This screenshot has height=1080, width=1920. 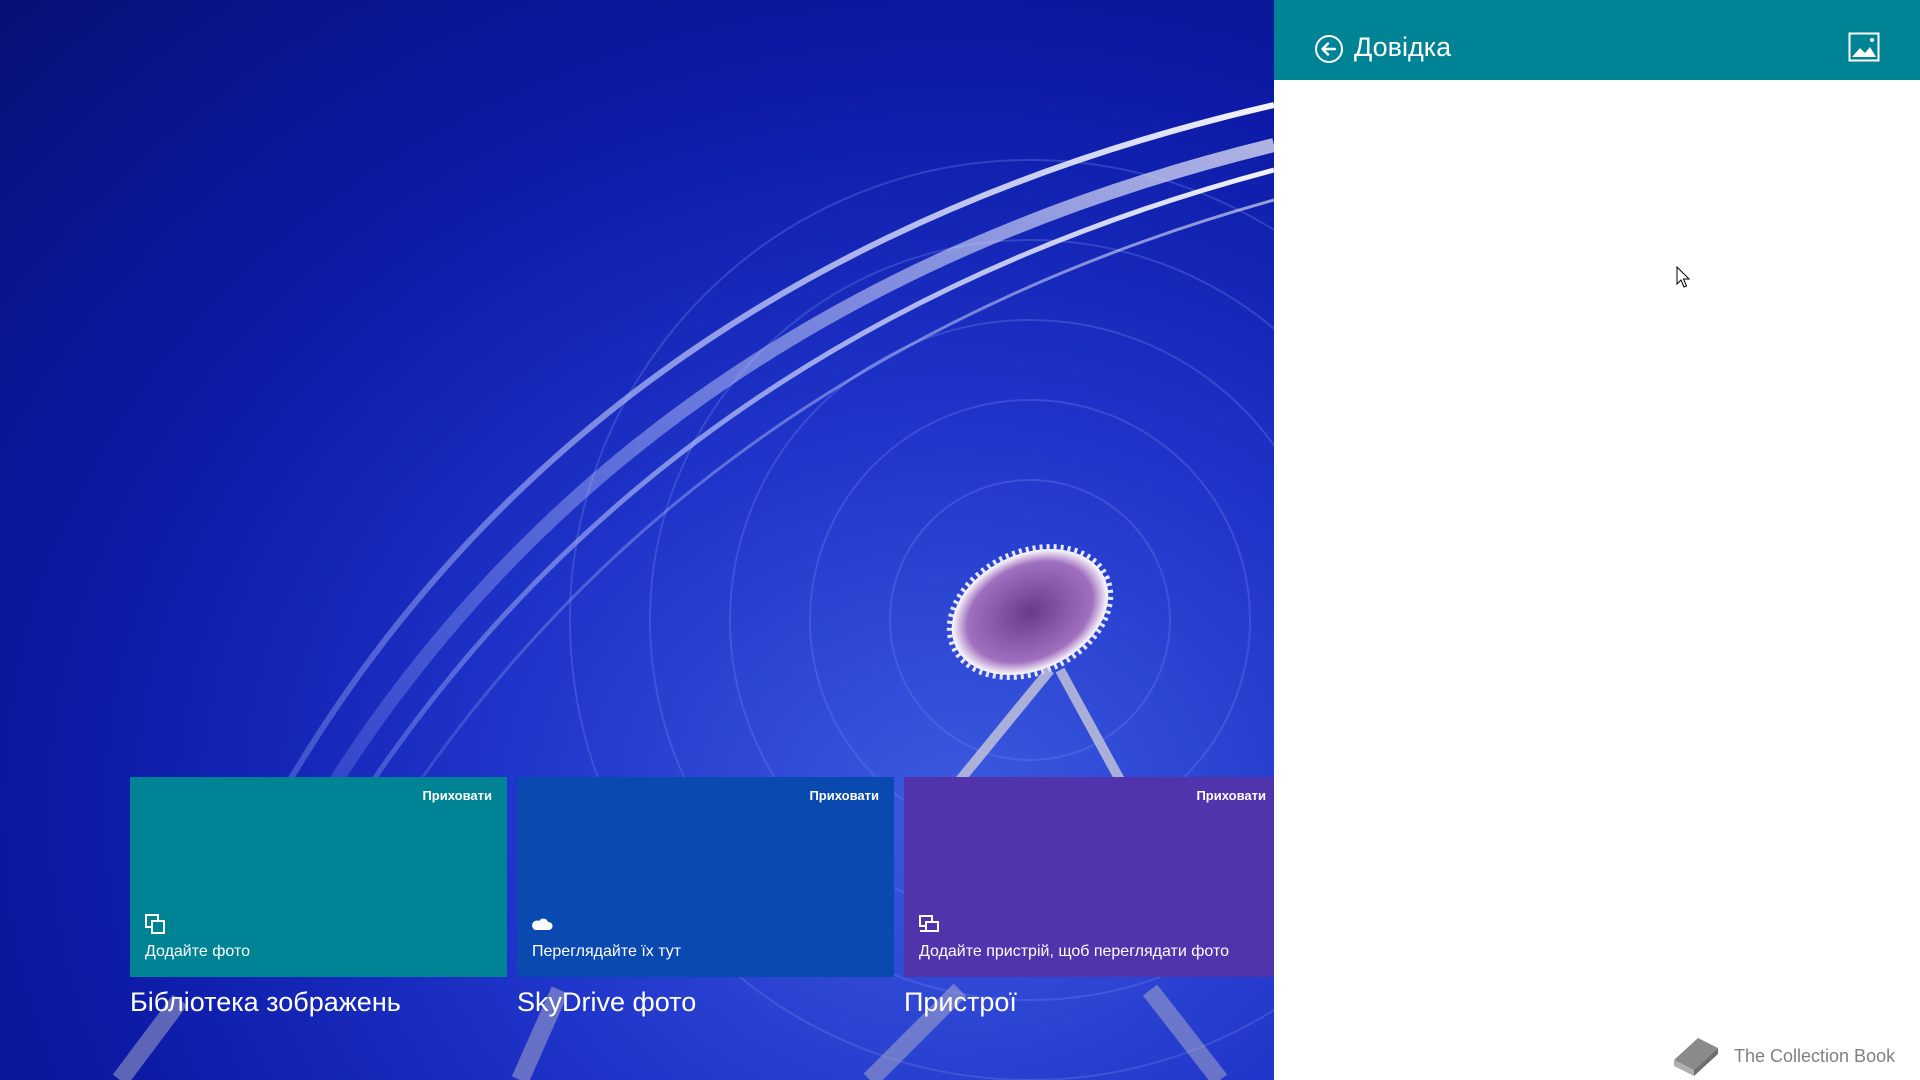 What do you see at coordinates (1074, 951) in the screenshot?
I see `tile-text: Додайте пристрій, щоб переглядати фото` at bounding box center [1074, 951].